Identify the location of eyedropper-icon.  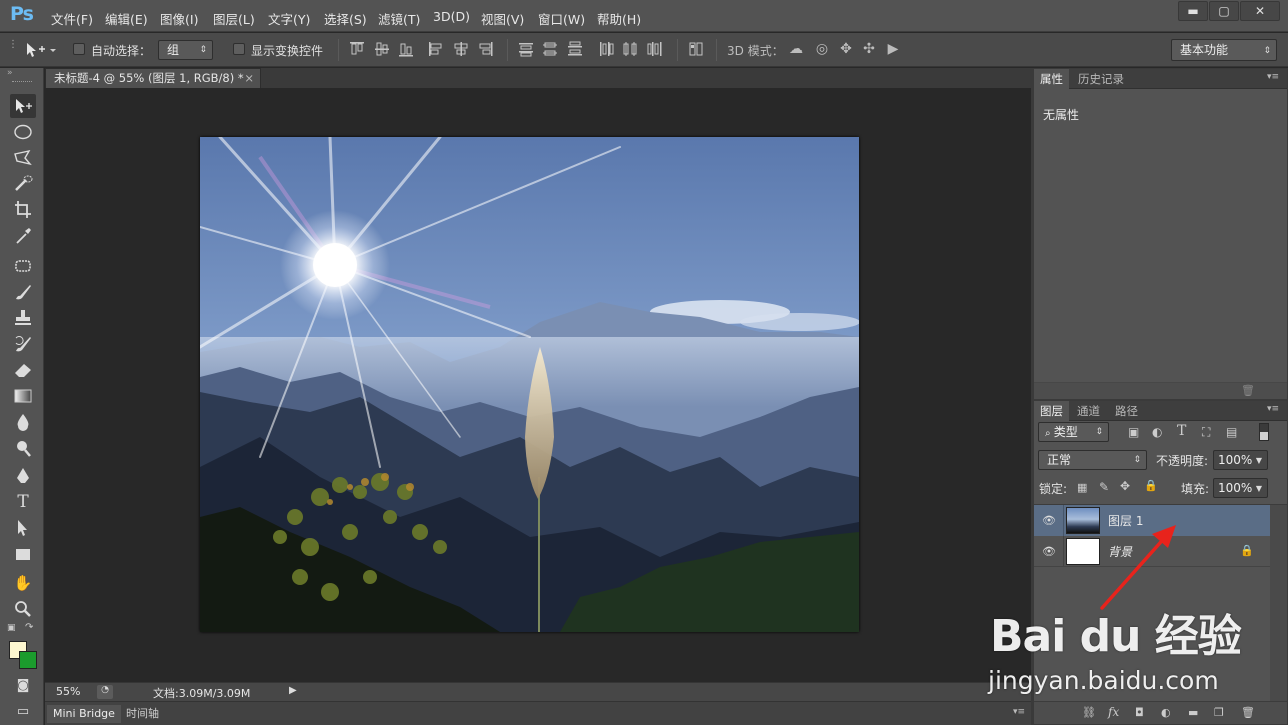
(23, 236).